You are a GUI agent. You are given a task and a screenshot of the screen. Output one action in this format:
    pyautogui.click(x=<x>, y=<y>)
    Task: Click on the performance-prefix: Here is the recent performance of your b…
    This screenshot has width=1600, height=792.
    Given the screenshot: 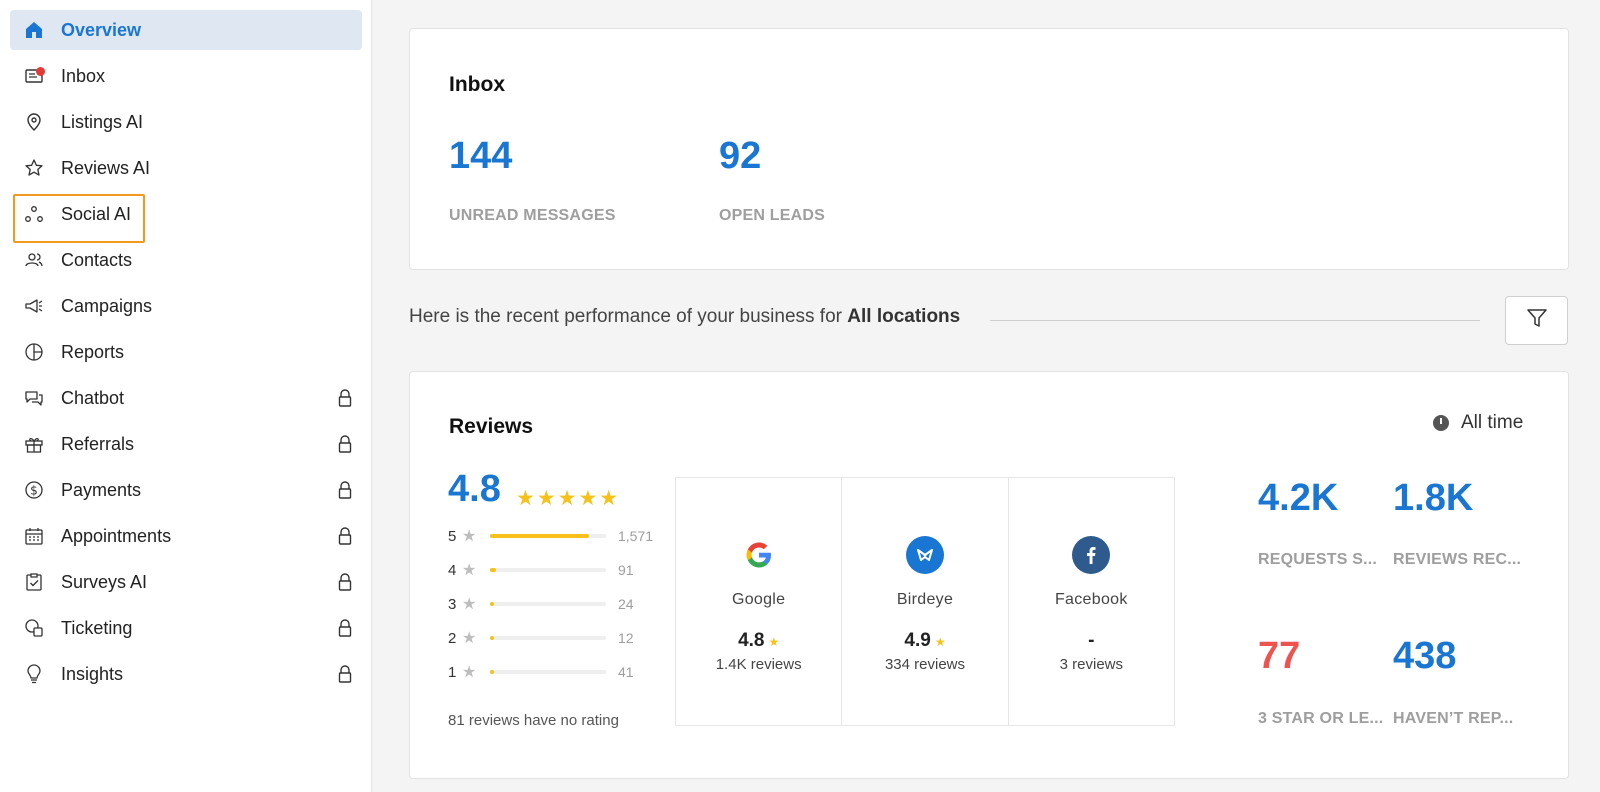 What is the action you would take?
    pyautogui.click(x=625, y=316)
    